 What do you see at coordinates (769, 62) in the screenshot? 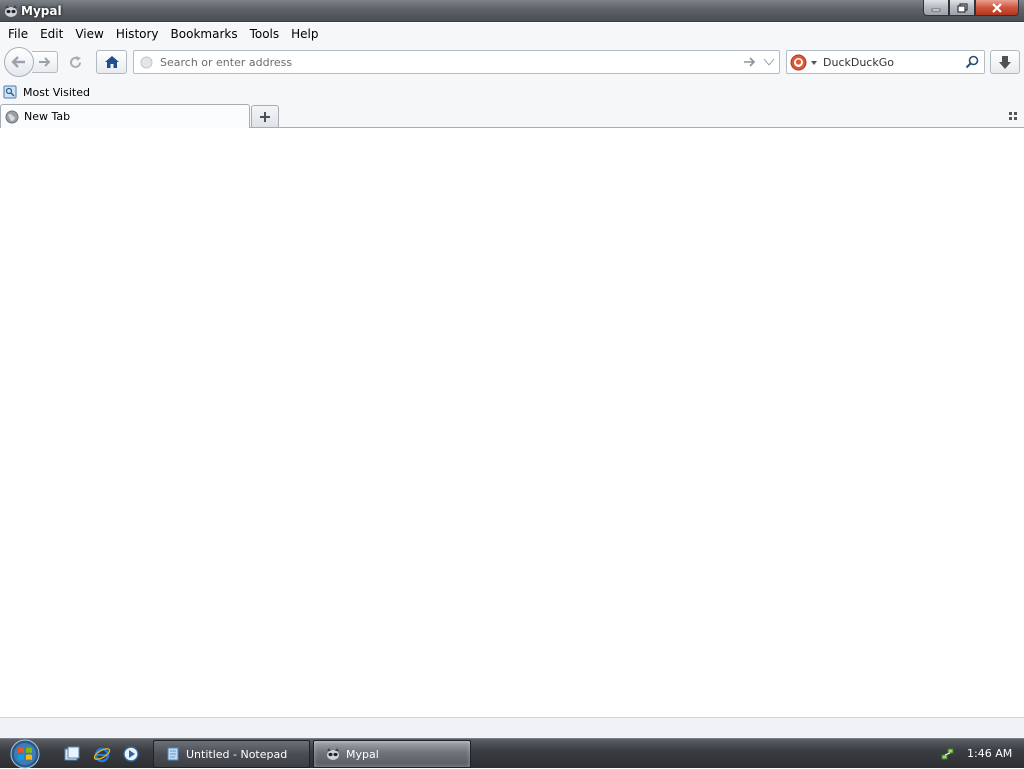
I see `url-history-dropdown-icon` at bounding box center [769, 62].